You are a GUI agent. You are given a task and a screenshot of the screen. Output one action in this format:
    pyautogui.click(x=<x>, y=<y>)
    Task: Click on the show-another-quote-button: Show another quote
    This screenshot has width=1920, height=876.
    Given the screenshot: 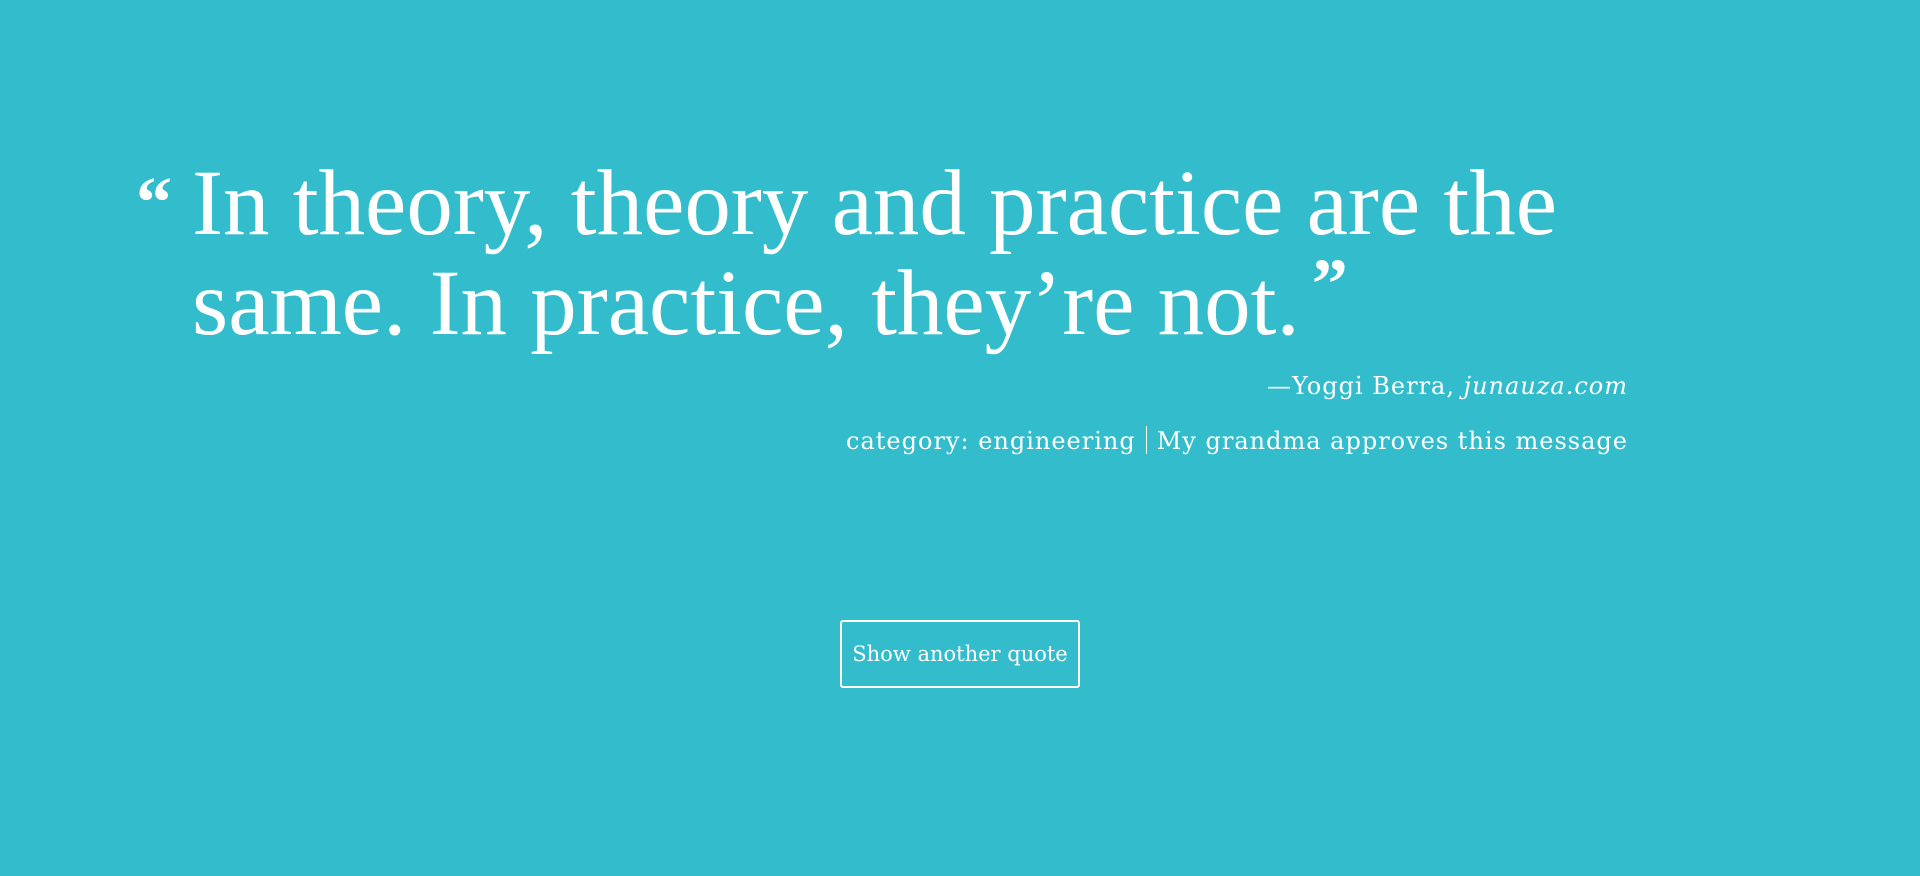 What is the action you would take?
    pyautogui.click(x=960, y=654)
    